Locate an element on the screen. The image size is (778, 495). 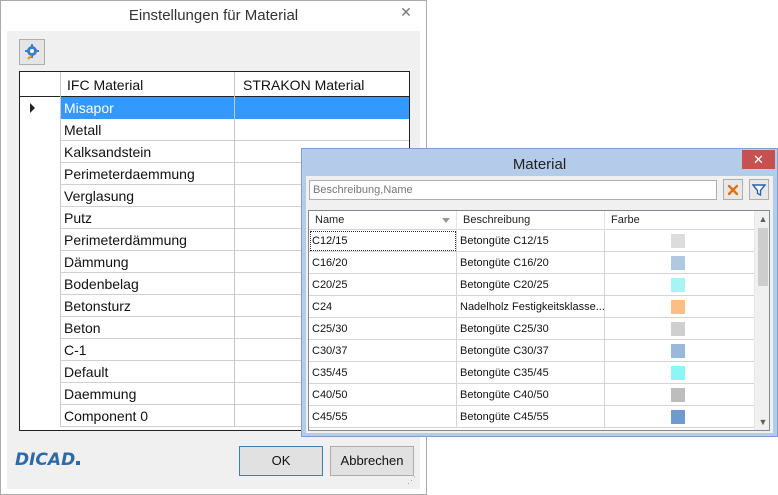
ifc-material-cell: Metall is located at coordinates (148, 130).